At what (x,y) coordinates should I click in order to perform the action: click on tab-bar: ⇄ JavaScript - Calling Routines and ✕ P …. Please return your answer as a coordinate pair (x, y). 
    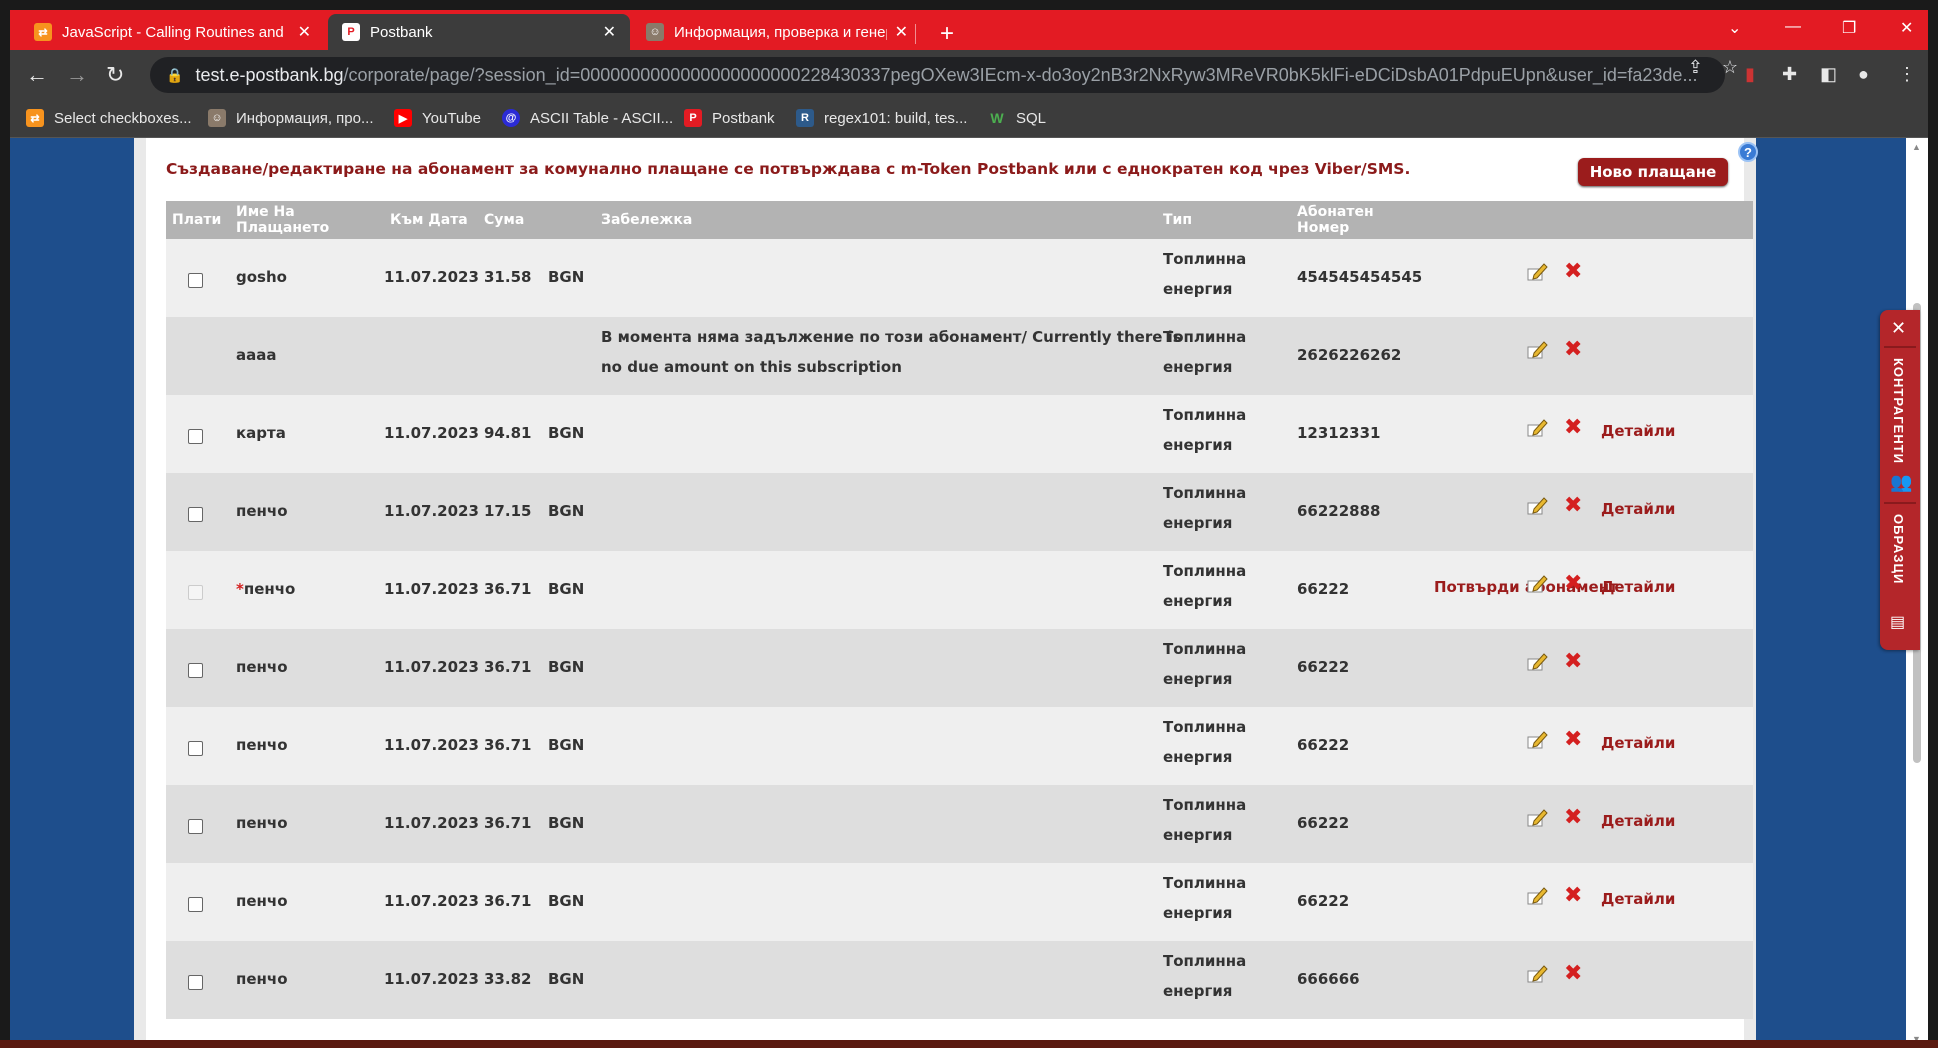
    Looking at the image, I should click on (969, 30).